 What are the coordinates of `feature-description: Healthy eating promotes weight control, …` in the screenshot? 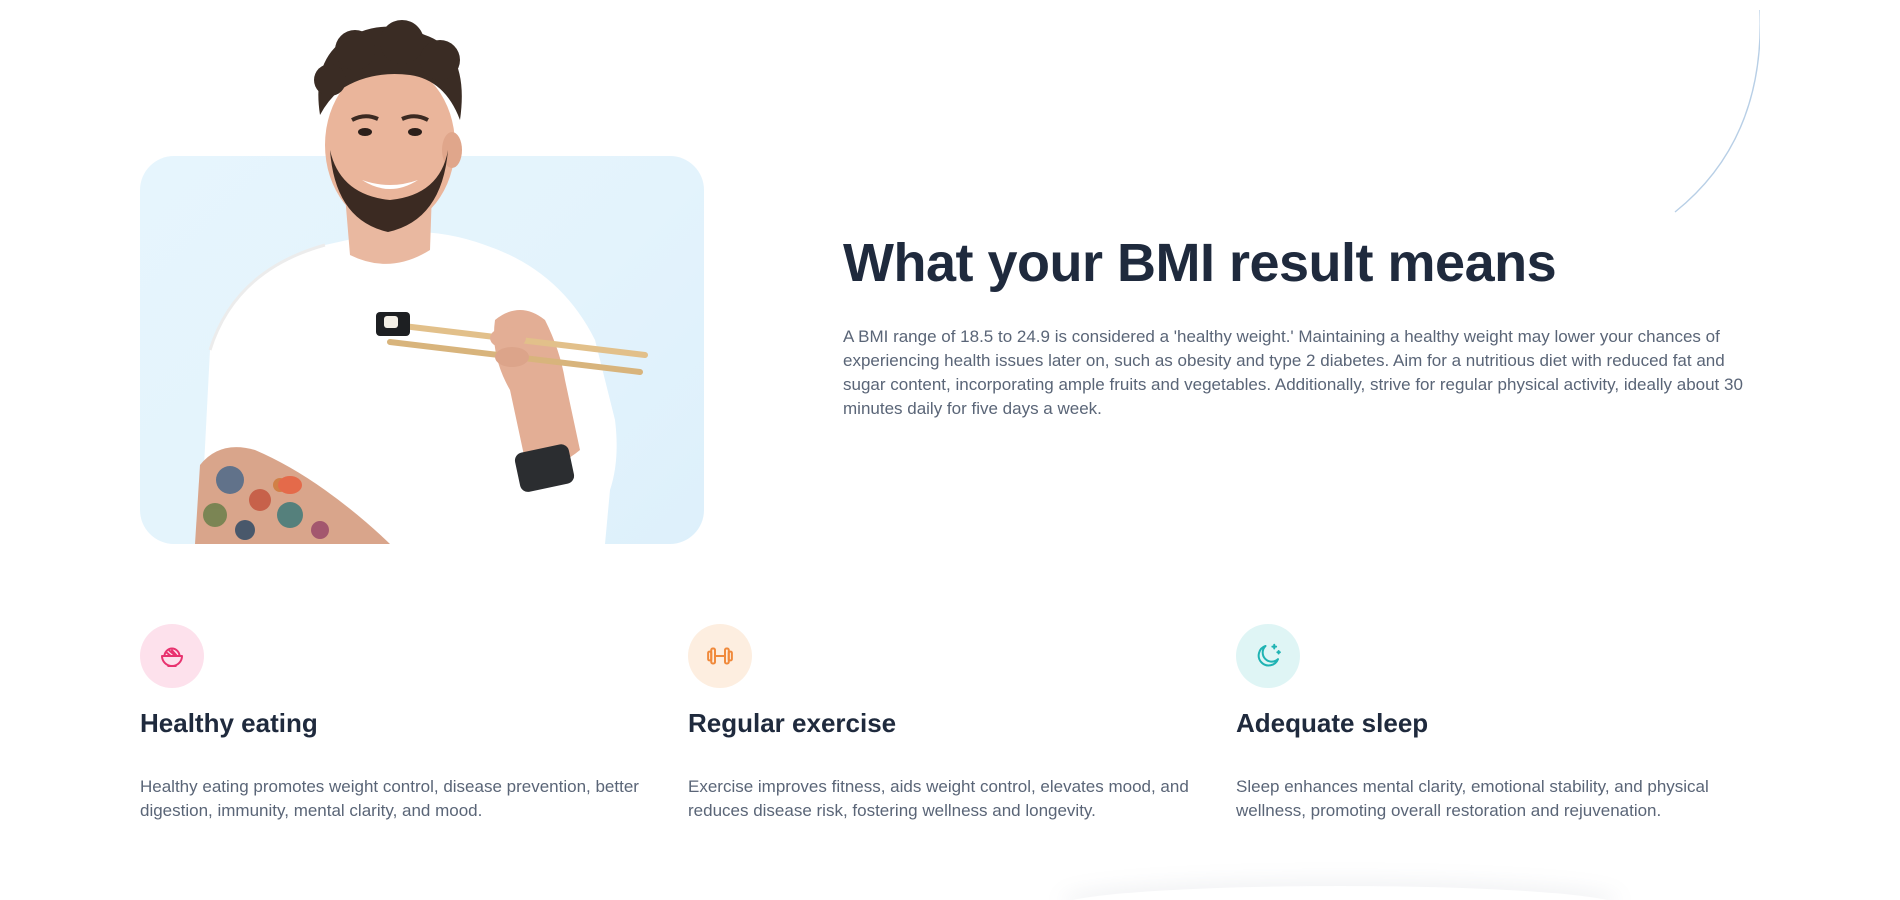 It's located at (389, 798).